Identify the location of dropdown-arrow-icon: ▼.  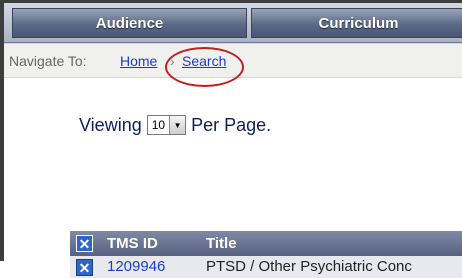
(177, 125).